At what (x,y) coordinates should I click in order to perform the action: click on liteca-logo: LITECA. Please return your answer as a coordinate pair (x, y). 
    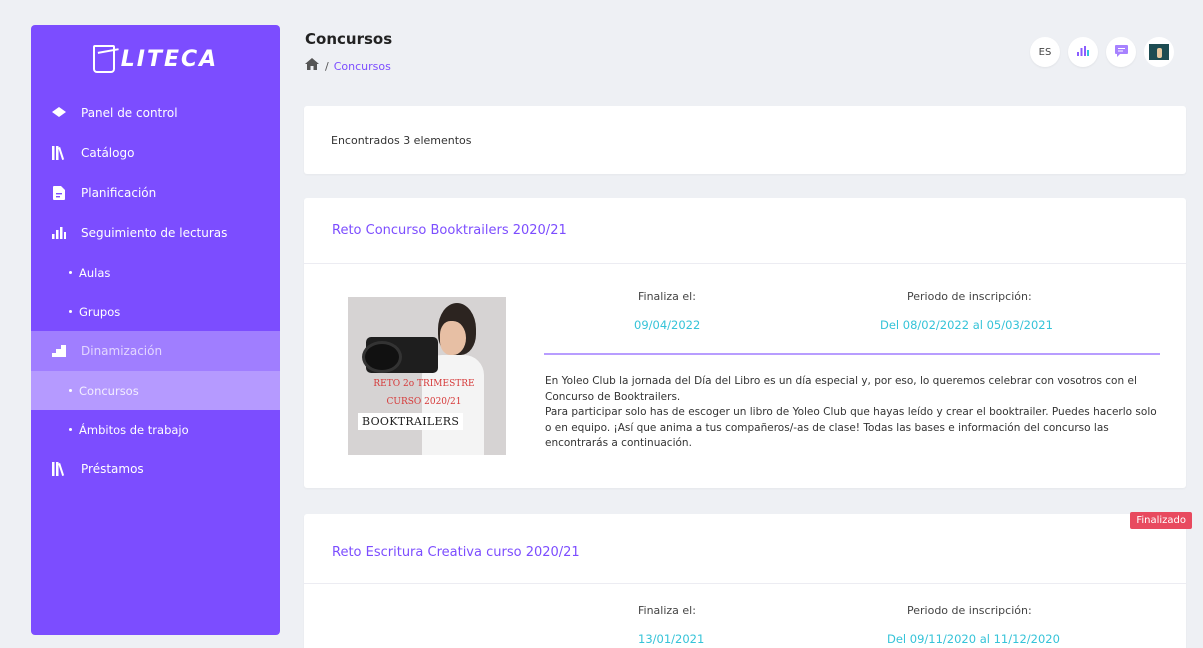
    Looking at the image, I should click on (155, 59).